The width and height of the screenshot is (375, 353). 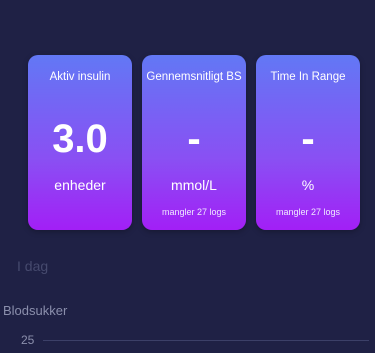 I want to click on time-in-range-card: Time In Range - % mangler 27 logs, so click(x=308, y=142).